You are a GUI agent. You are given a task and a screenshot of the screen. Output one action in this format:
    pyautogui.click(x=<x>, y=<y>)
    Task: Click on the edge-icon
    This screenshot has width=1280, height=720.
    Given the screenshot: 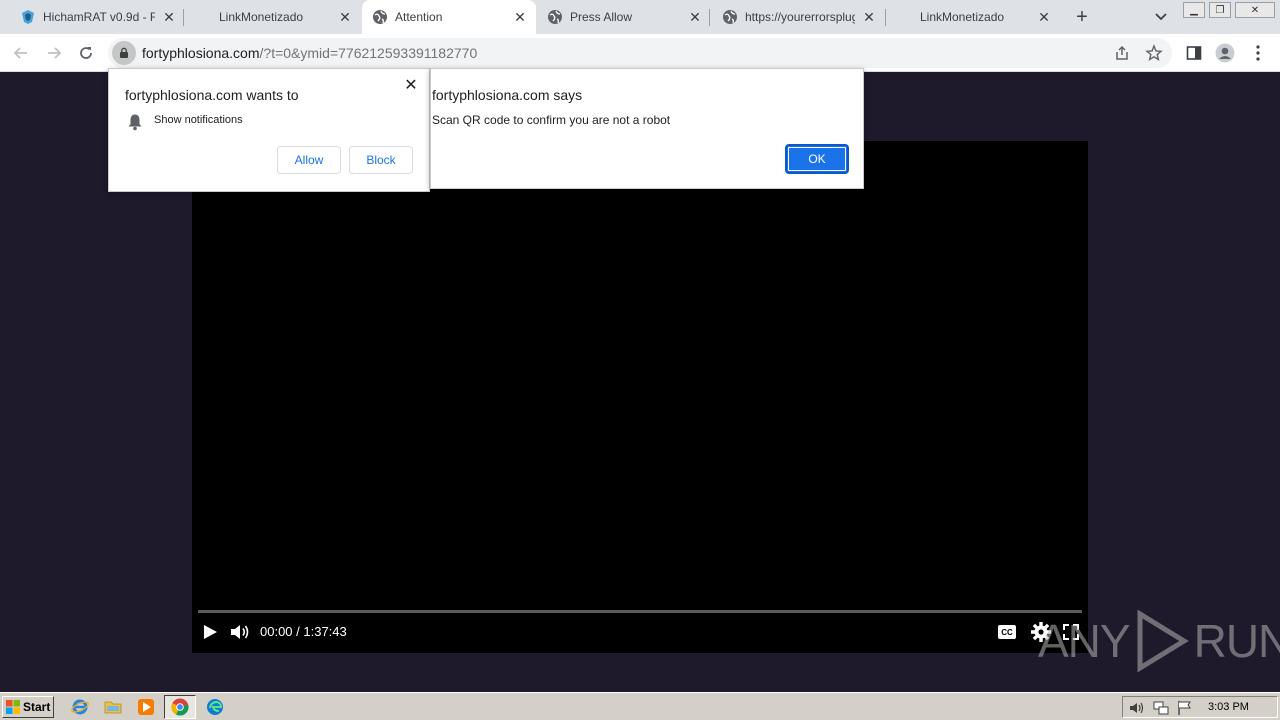 What is the action you would take?
    pyautogui.click(x=215, y=707)
    